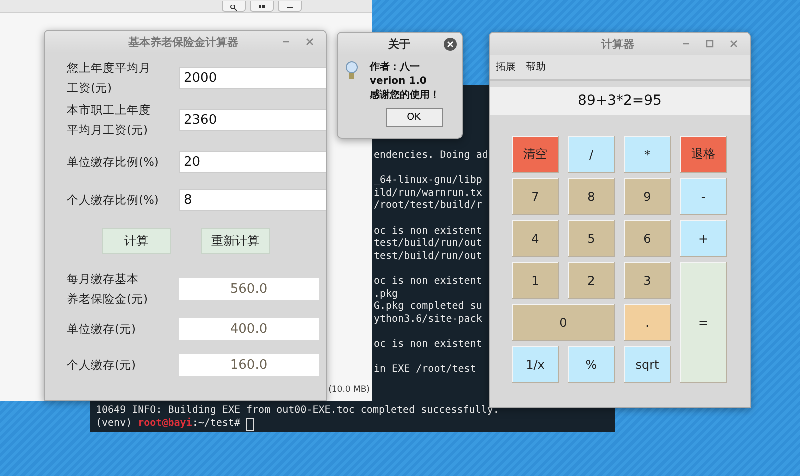 The image size is (800, 476). I want to click on prompt-user: root@bayi, so click(165, 424).